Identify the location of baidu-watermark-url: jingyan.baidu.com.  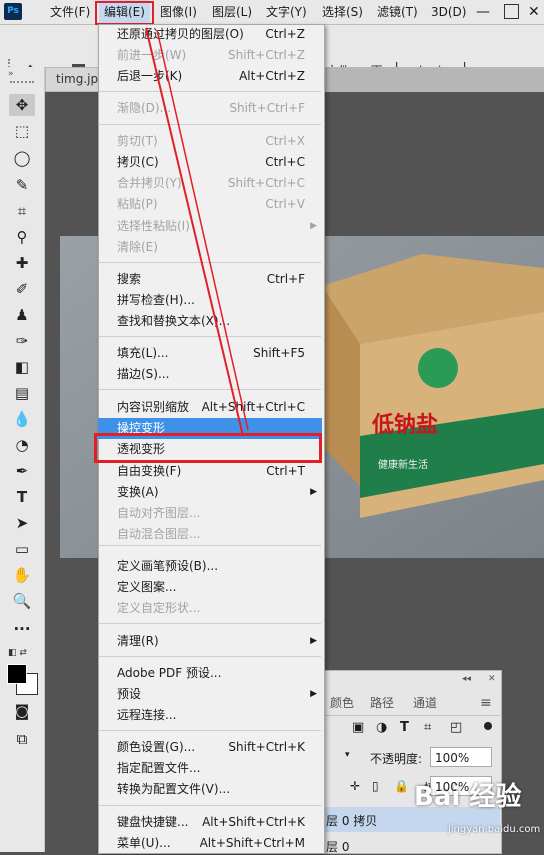
(494, 829).